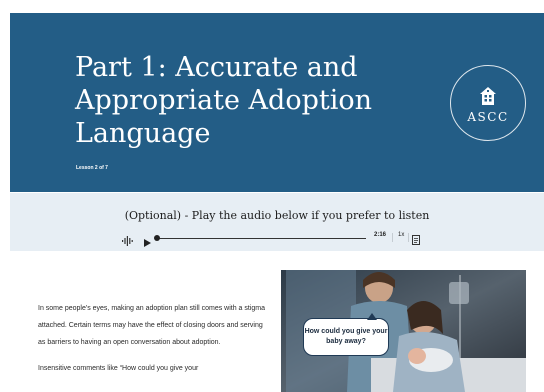 The width and height of the screenshot is (544, 392). Describe the element at coordinates (272, 239) in the screenshot. I see `audio-player: 2:16 1x` at that location.